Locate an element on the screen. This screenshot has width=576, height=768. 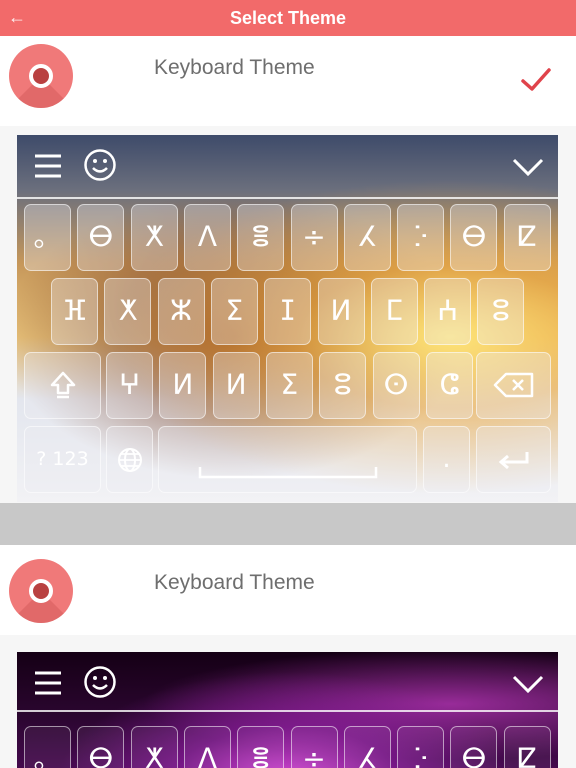
enter-icon is located at coordinates (513, 461).